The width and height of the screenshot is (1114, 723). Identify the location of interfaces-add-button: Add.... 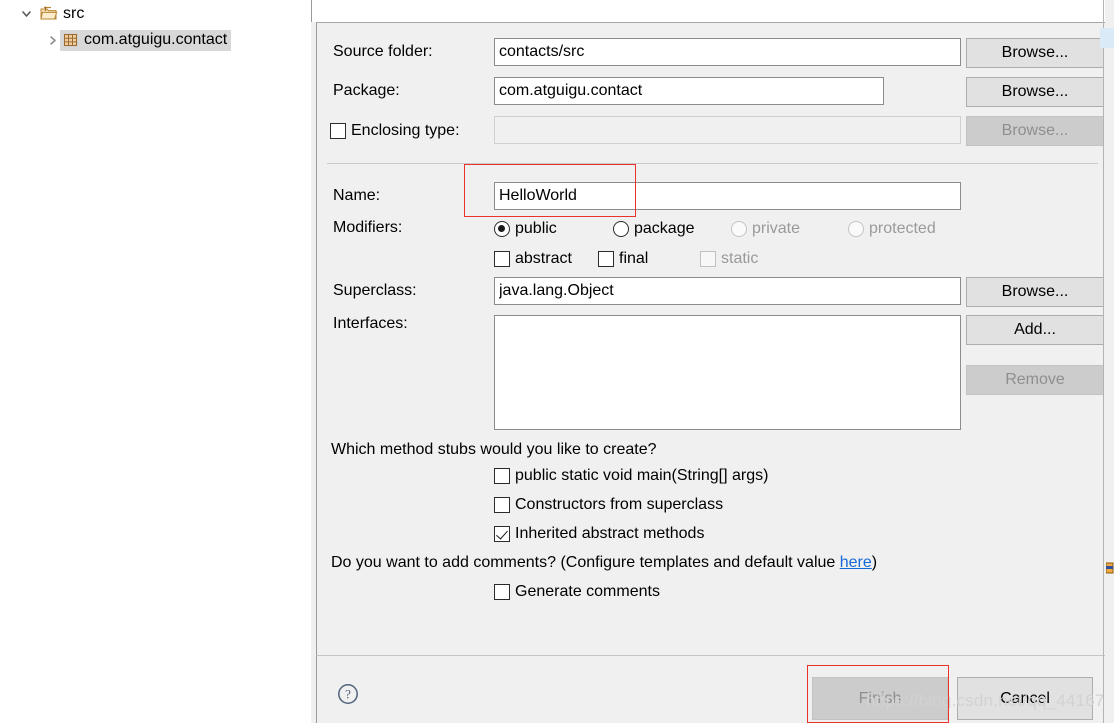
(1035, 330).